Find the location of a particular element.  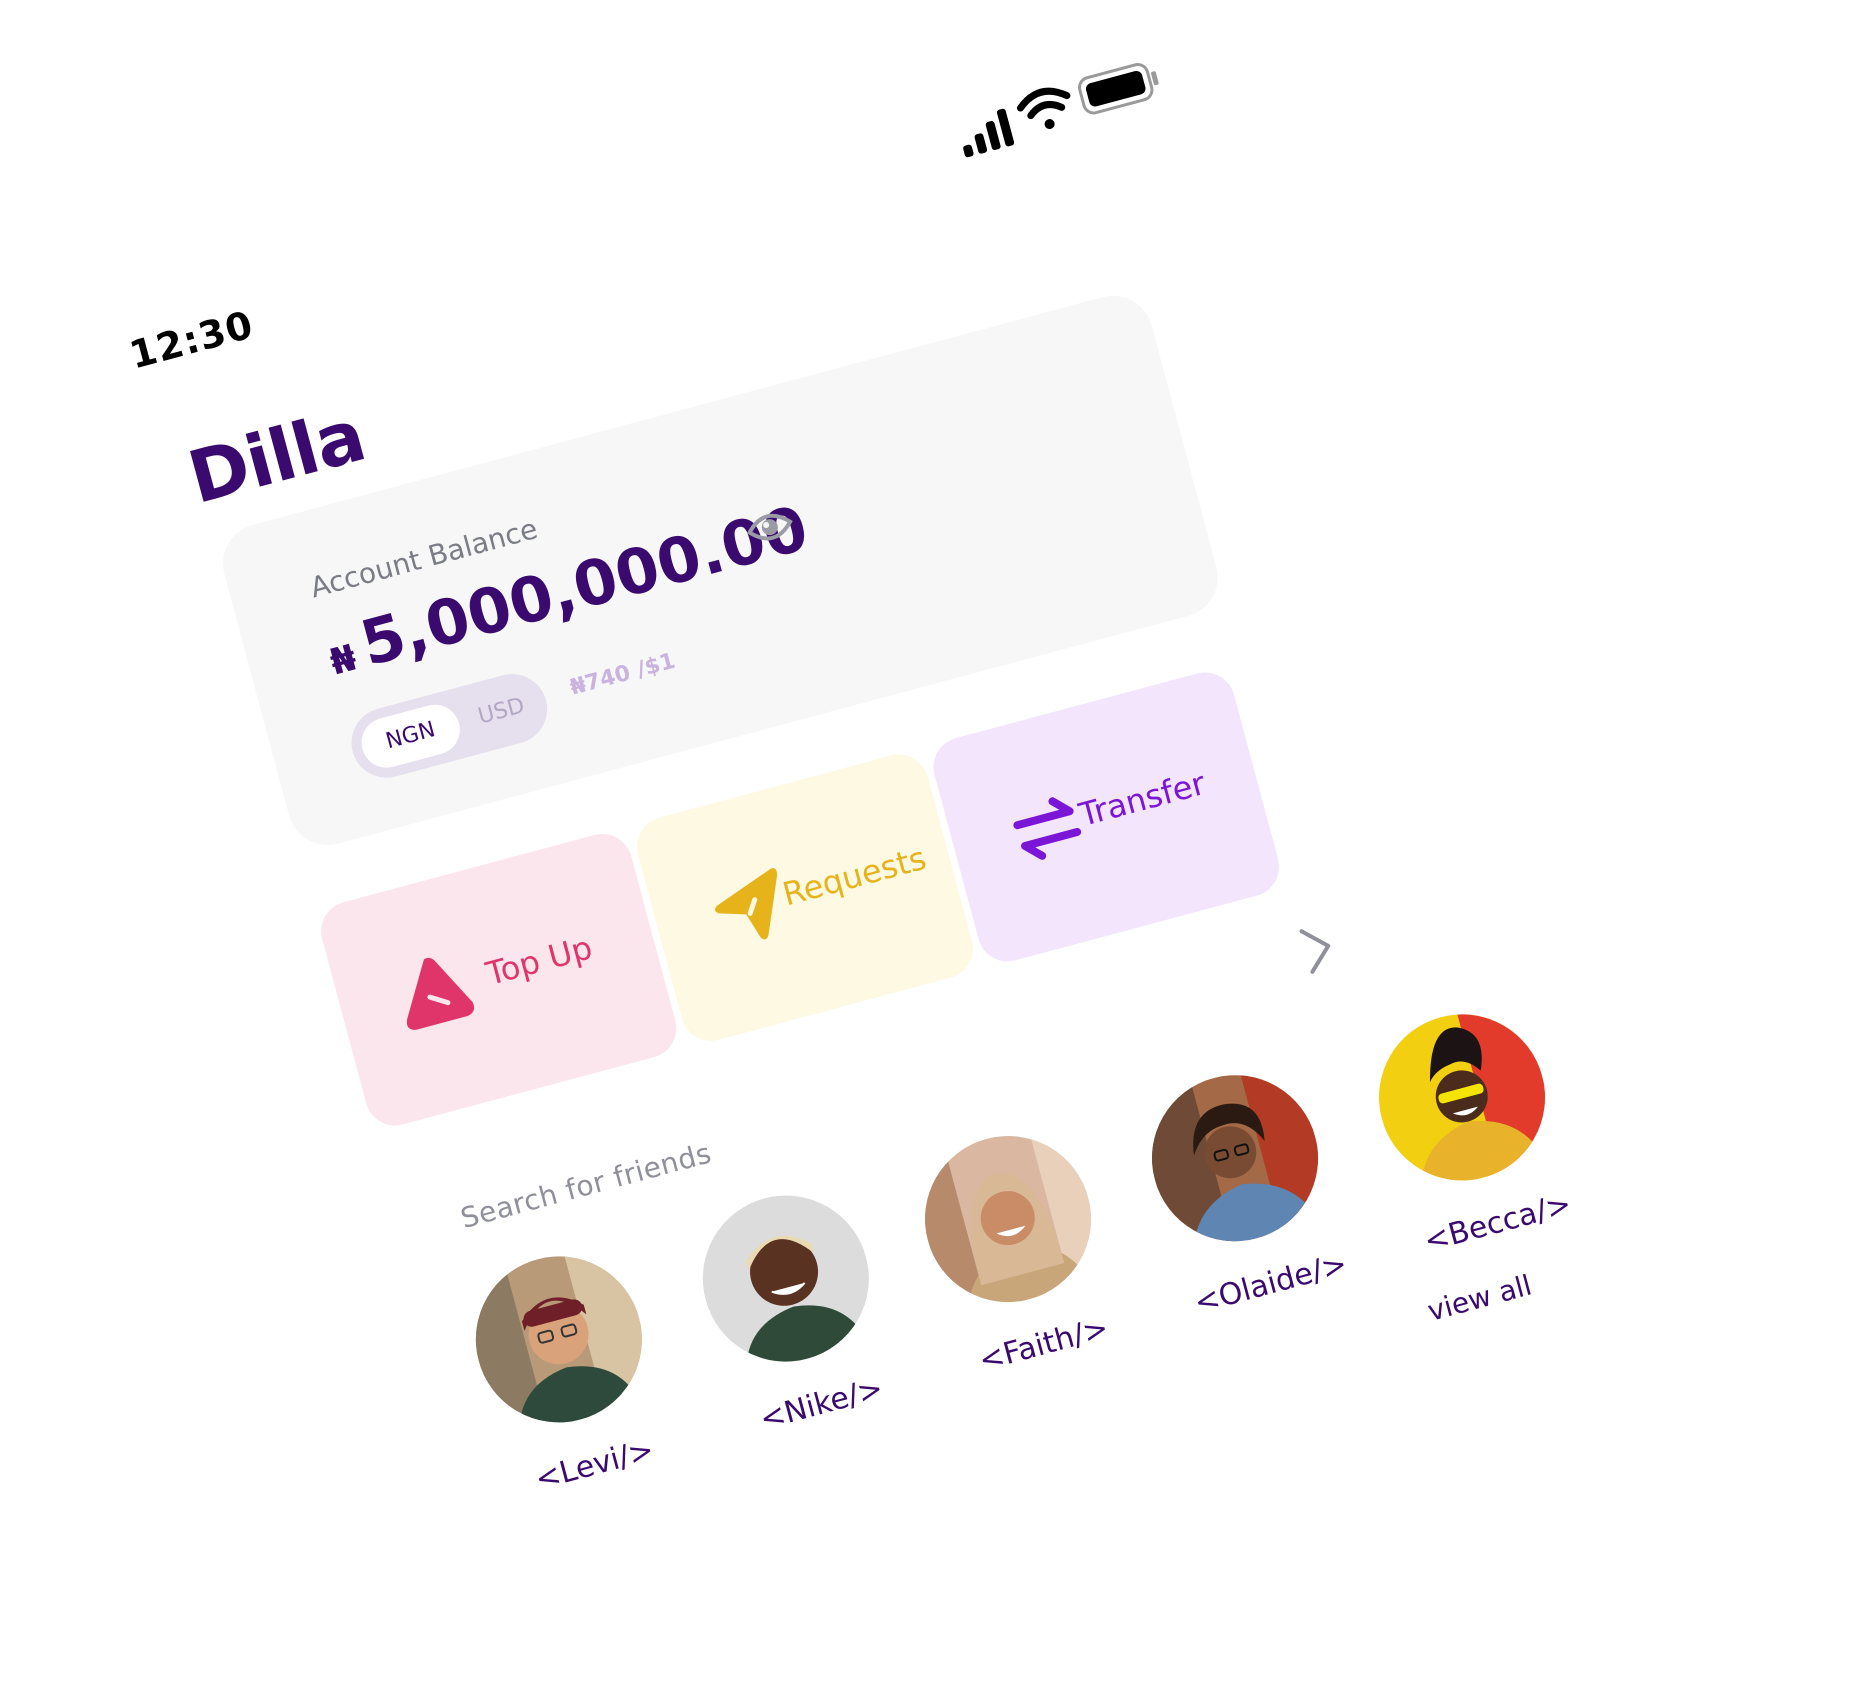

send-request-icon is located at coordinates (746, 904).